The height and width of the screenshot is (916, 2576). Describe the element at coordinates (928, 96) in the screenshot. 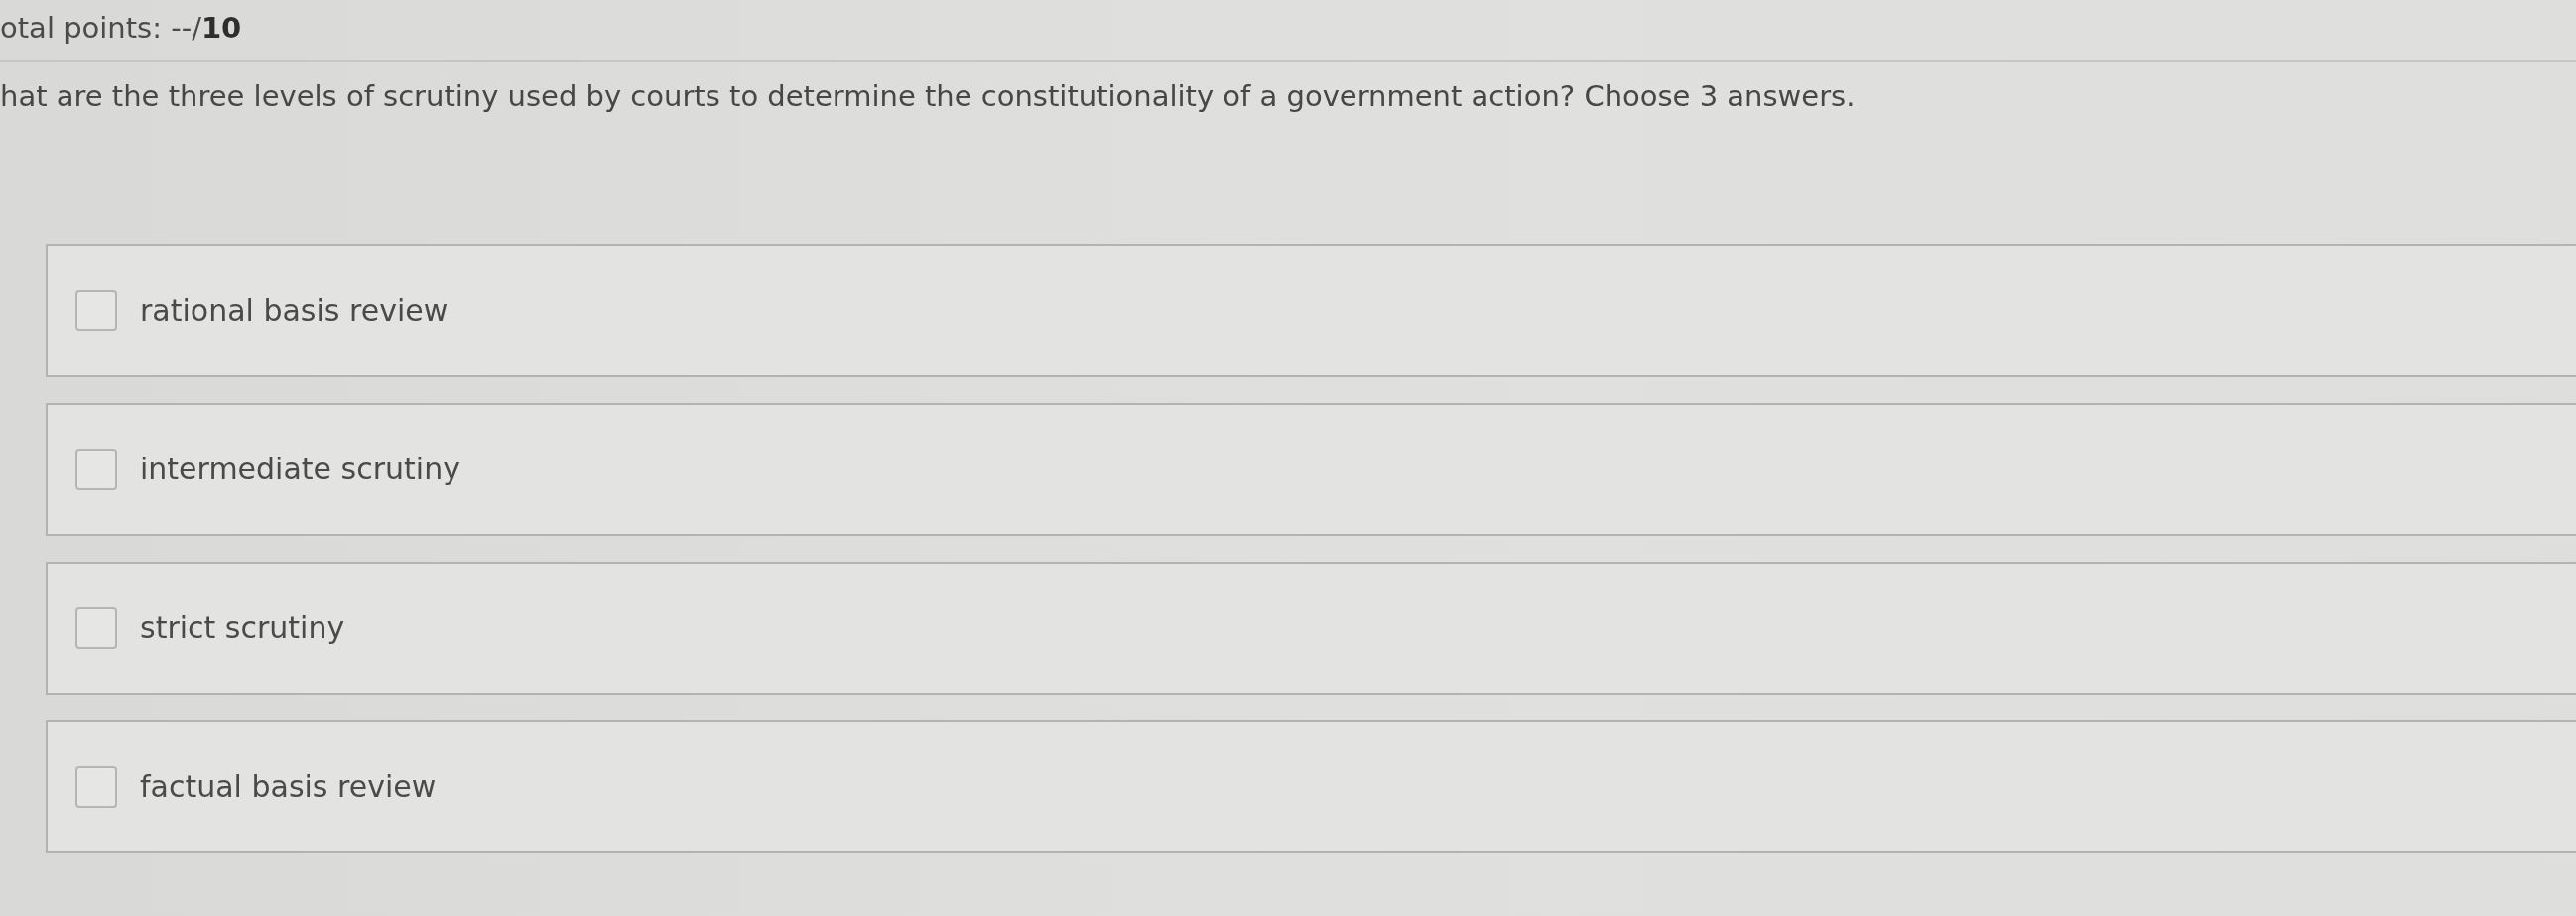

I see `question-text: hat are the three levels of scrutiny used by courts to determine the constitutionality of a government action? Choose 3 answers.` at that location.